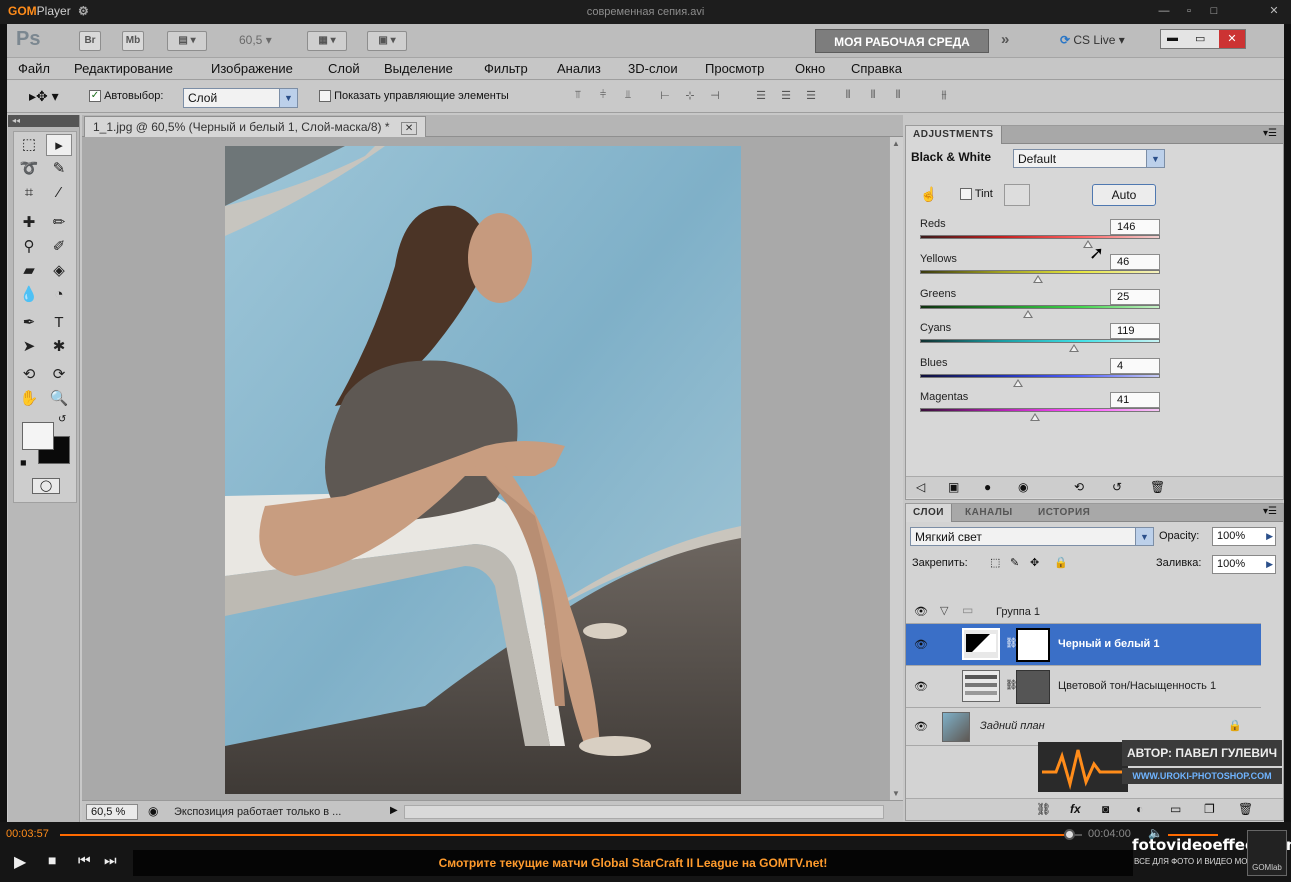 This screenshot has width=1291, height=882. I want to click on auto-align-icon: ⫵, so click(944, 97).